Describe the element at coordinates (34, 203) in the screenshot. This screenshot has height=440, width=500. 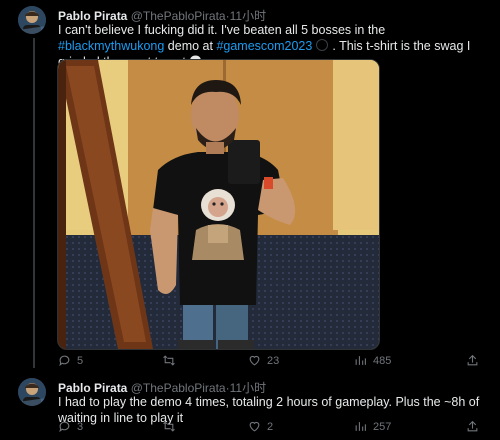
I see `thread-connector` at that location.